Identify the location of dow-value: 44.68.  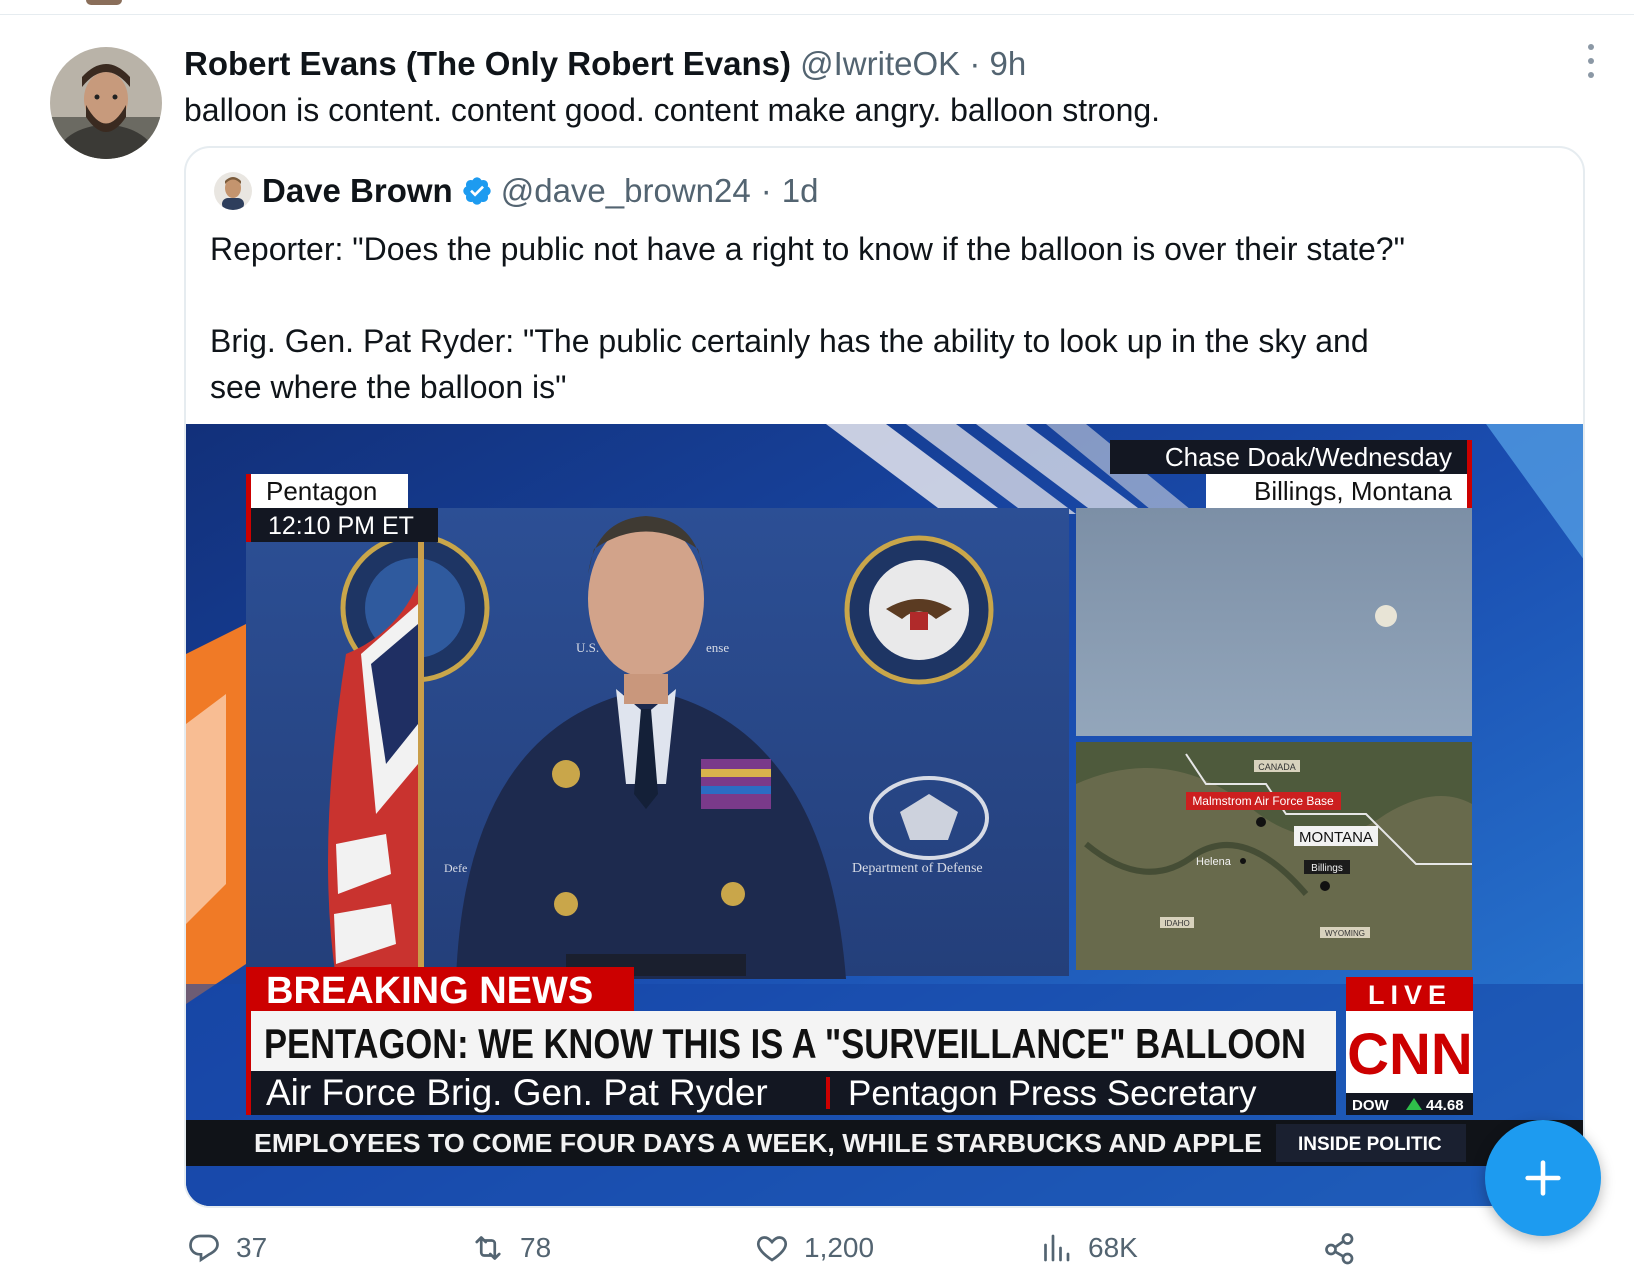
(1445, 1105).